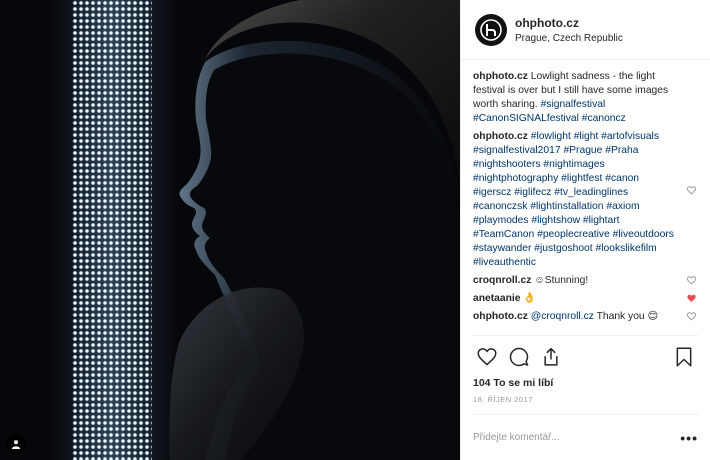 The image size is (710, 460). What do you see at coordinates (561, 280) in the screenshot?
I see `comment-text: ☺Stunning!` at bounding box center [561, 280].